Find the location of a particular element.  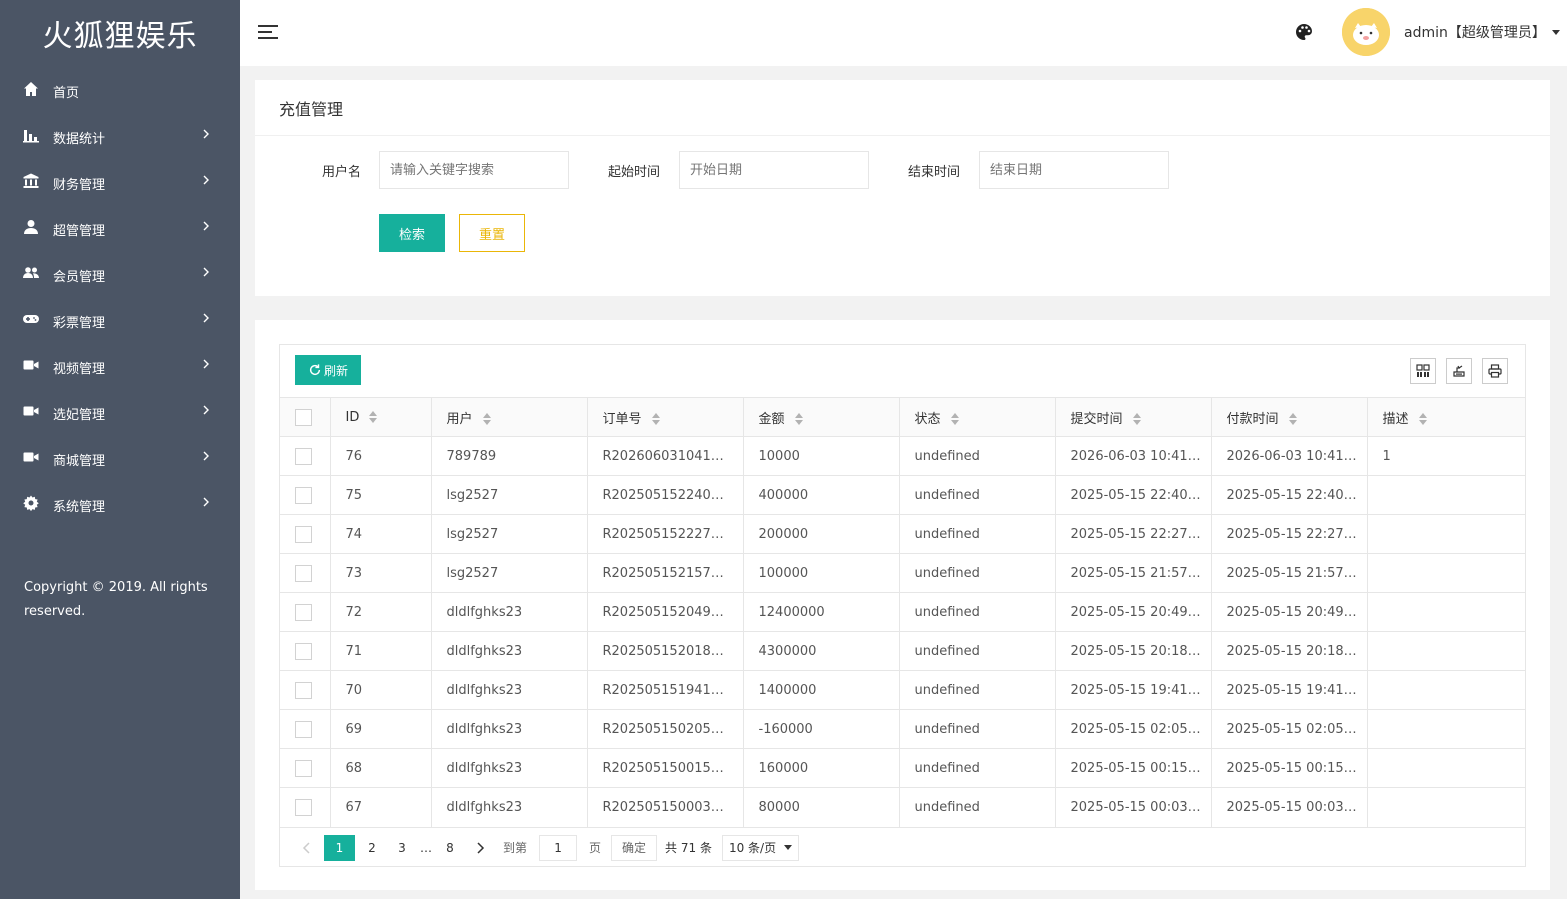

column-header: 提交时间 is located at coordinates (1133, 417).